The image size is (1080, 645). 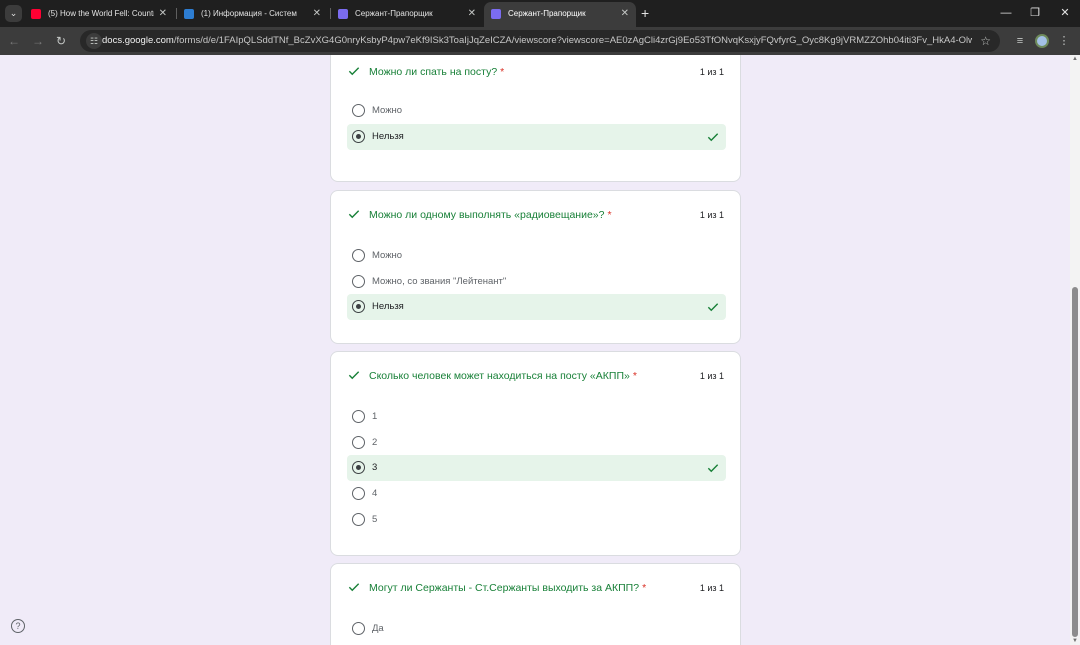 What do you see at coordinates (1075, 462) in the screenshot?
I see `scrollbar-thumb` at bounding box center [1075, 462].